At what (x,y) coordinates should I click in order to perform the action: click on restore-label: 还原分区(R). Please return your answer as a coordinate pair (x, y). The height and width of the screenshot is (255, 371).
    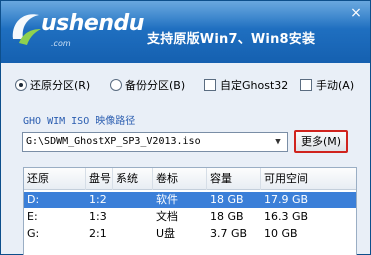
    Looking at the image, I should click on (60, 85).